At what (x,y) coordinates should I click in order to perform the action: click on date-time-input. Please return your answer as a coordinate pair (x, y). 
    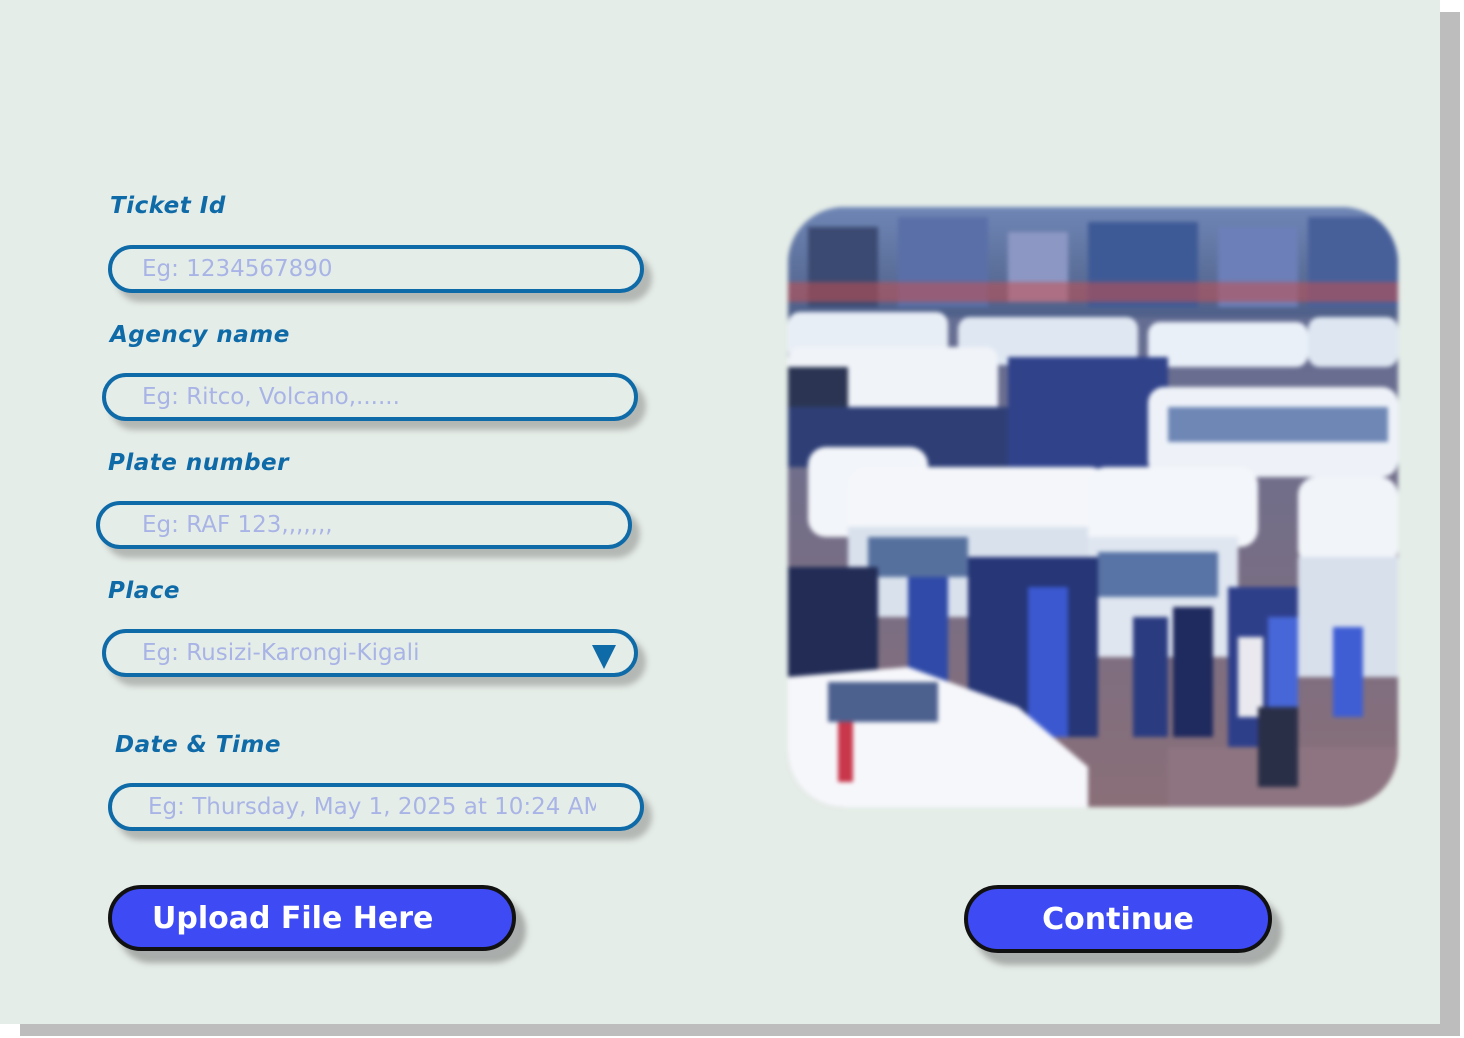
    Looking at the image, I should click on (372, 807).